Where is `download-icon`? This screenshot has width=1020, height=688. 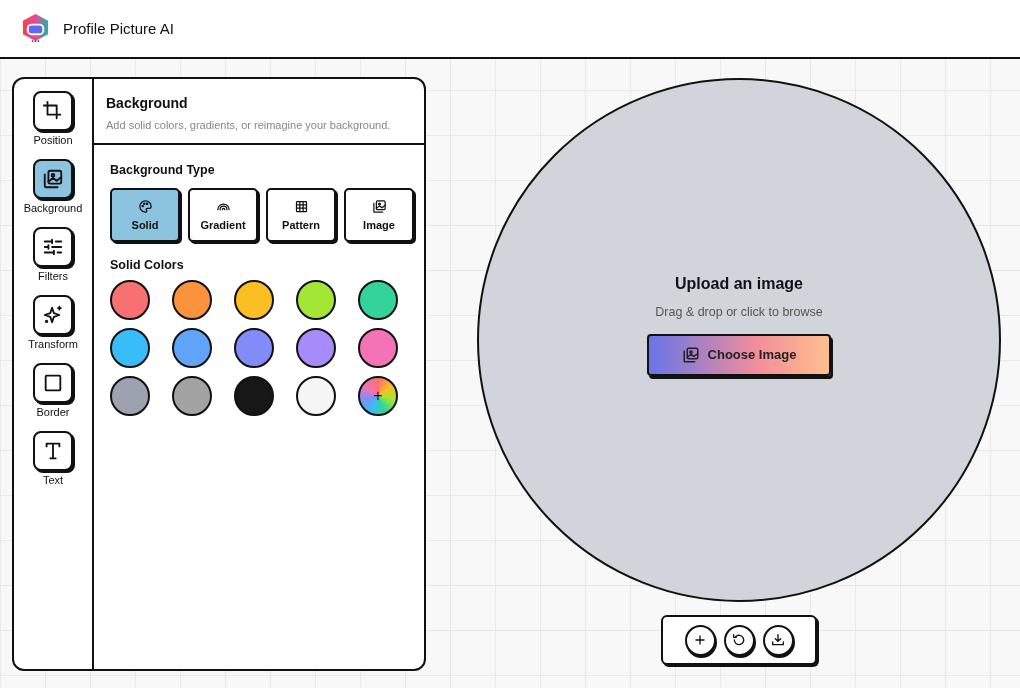
download-icon is located at coordinates (778, 640).